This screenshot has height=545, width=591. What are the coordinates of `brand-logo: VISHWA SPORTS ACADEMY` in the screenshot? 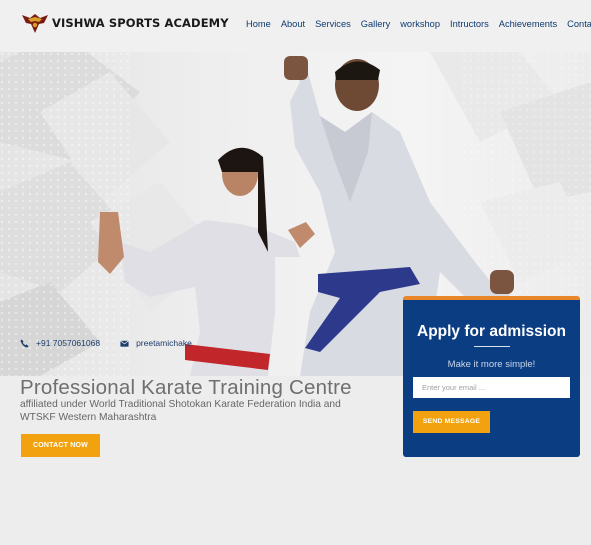 It's located at (125, 23).